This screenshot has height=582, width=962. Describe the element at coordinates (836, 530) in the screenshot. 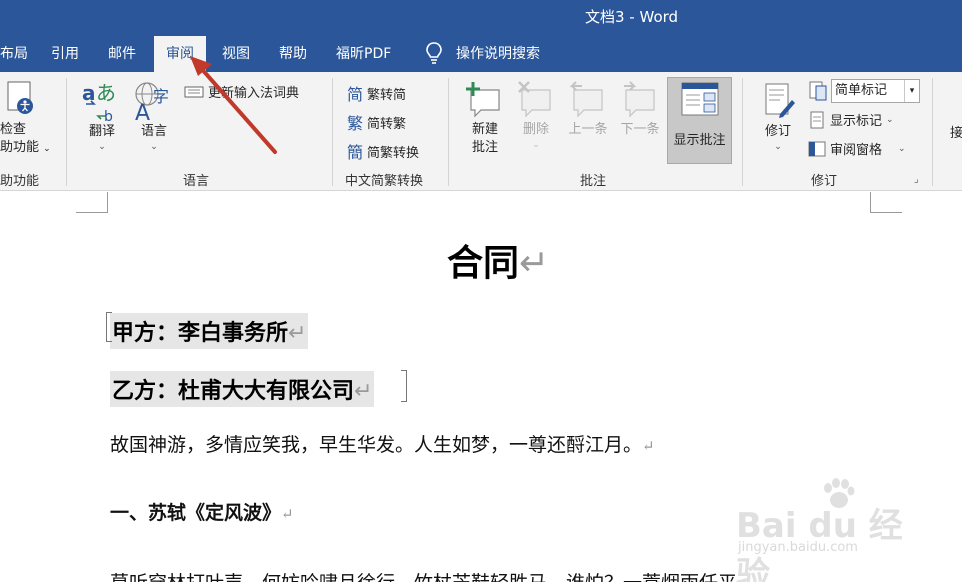

I see `baidu-watermark: Bai du 经验 jingyan.baidu.com` at that location.